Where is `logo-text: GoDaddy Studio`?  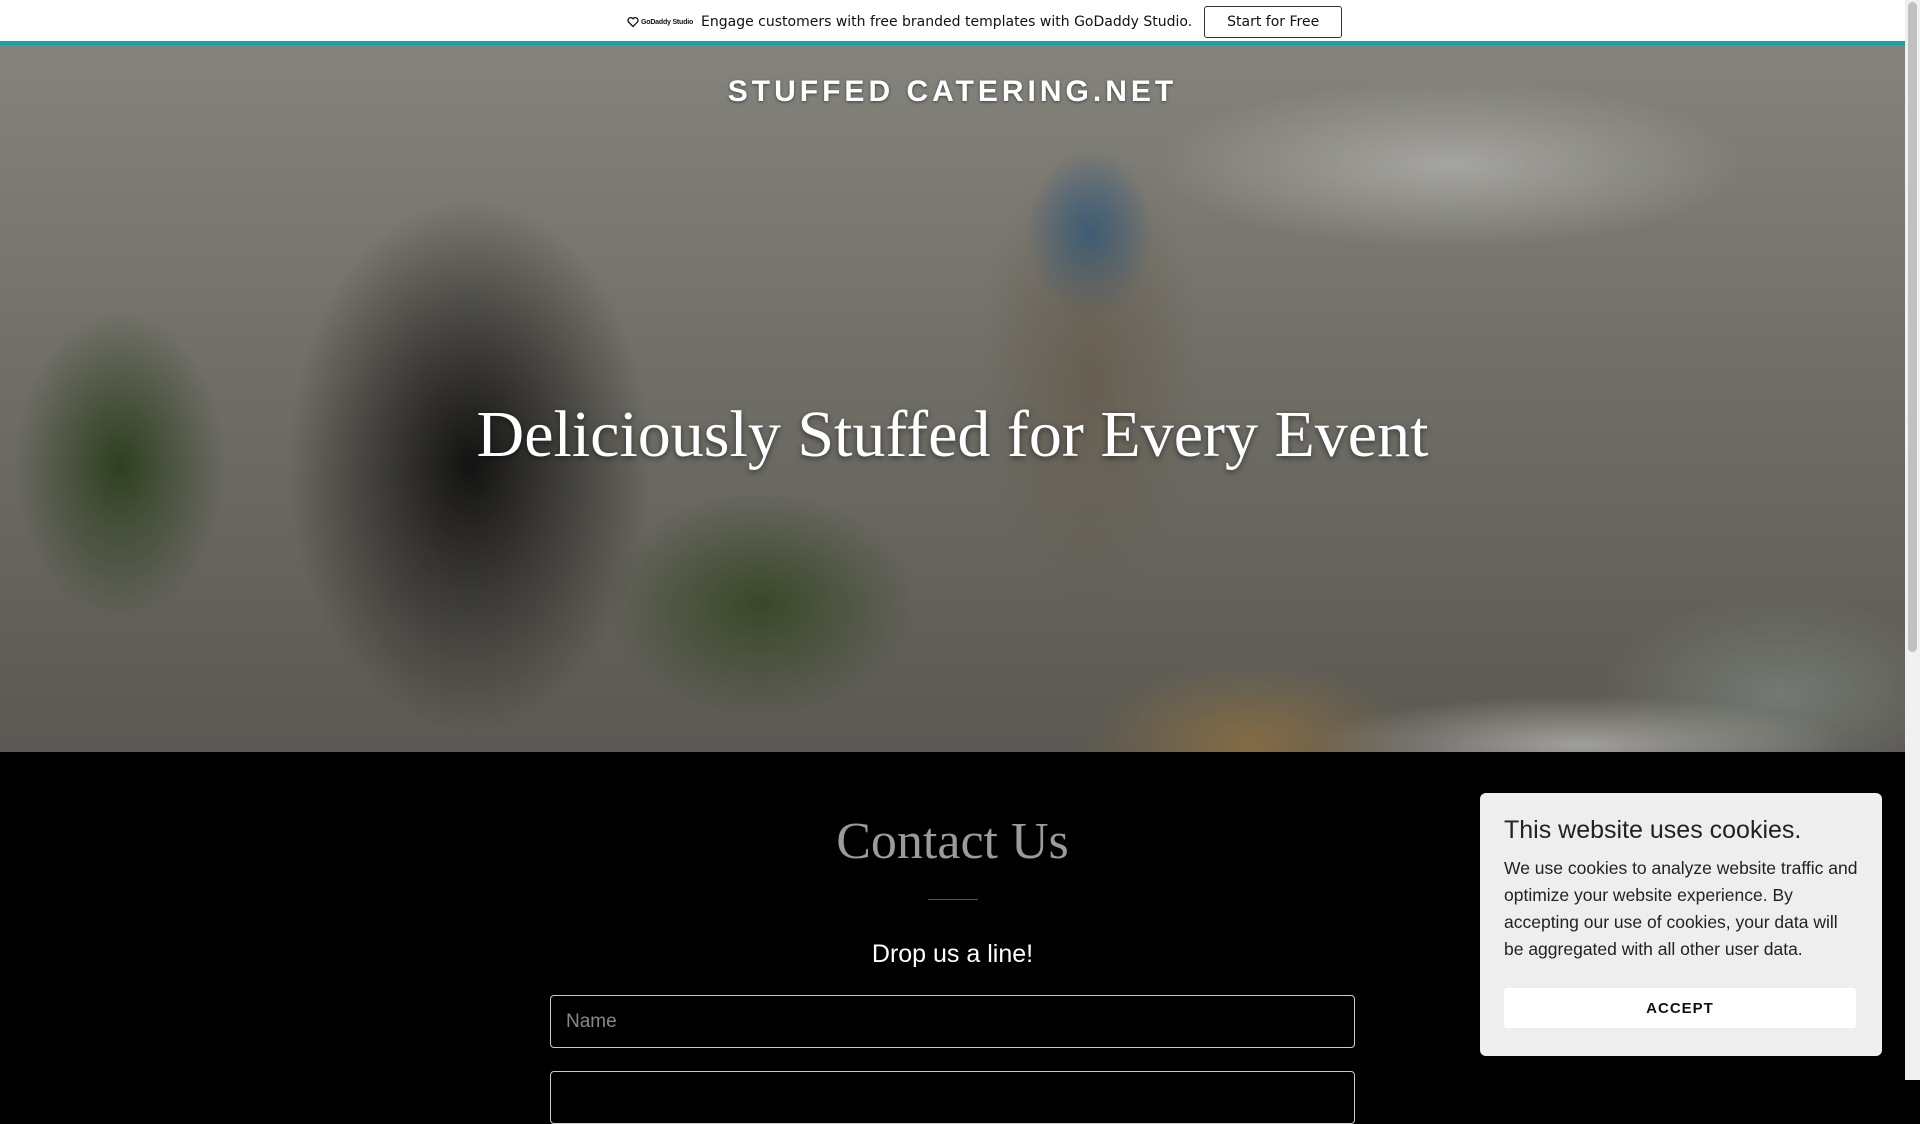
logo-text: GoDaddy Studio is located at coordinates (667, 22).